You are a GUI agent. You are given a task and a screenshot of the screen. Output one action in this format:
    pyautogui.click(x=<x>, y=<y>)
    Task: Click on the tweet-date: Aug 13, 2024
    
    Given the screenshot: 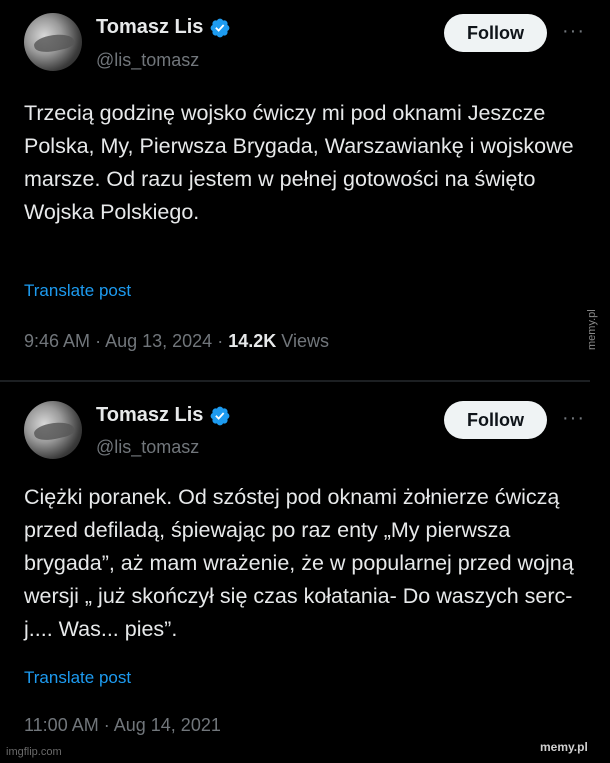 What is the action you would take?
    pyautogui.click(x=158, y=341)
    